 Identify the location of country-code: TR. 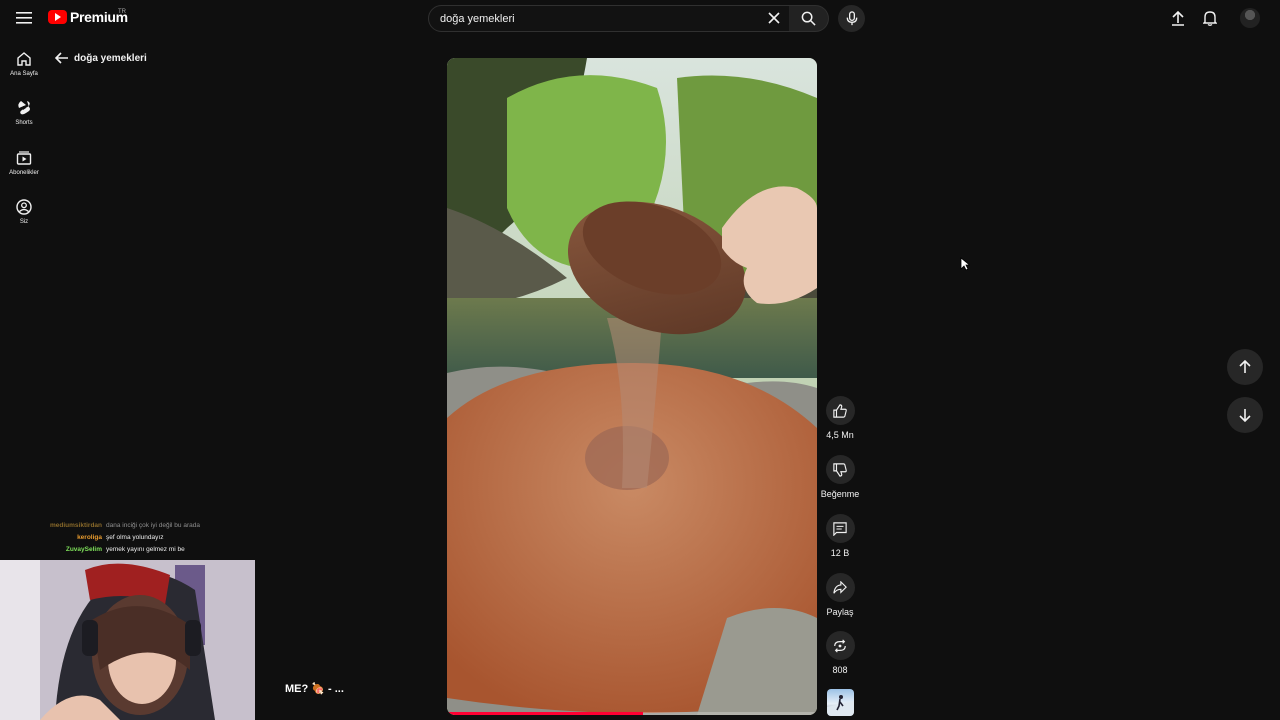
(122, 12).